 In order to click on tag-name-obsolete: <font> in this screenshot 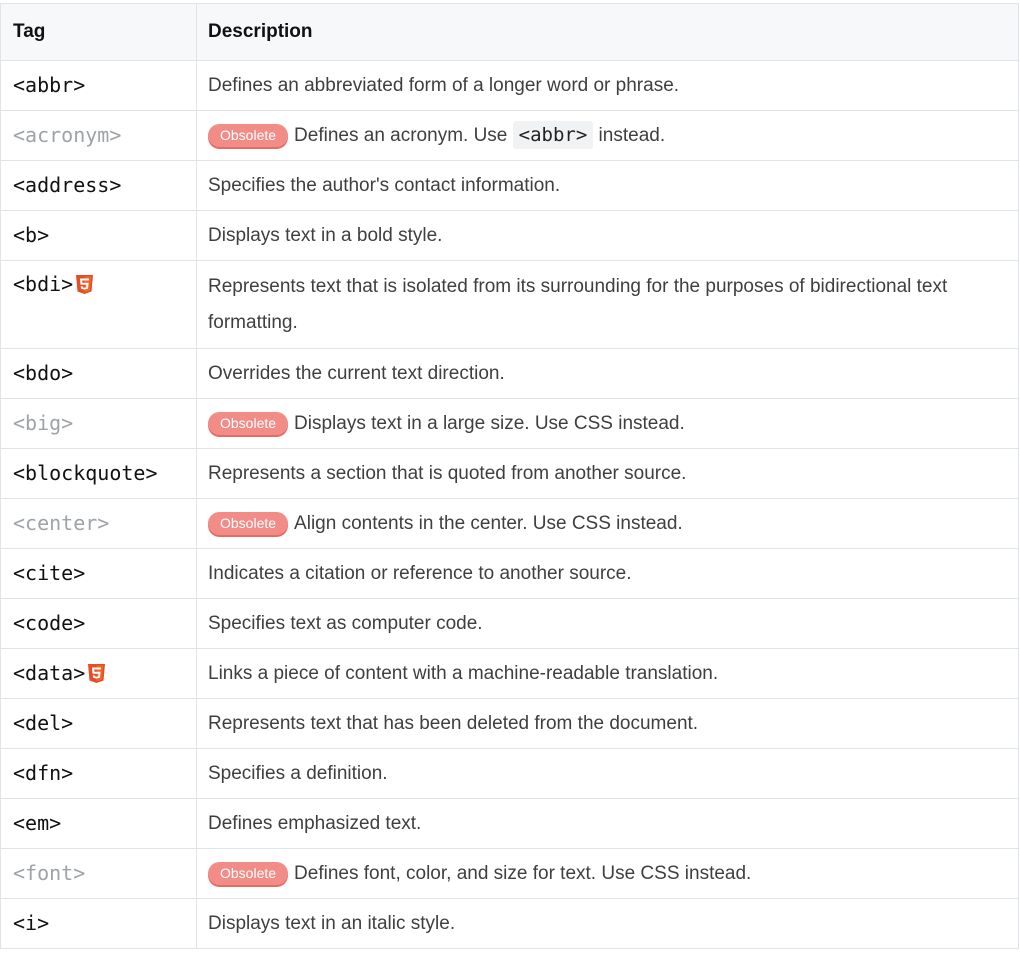, I will do `click(49, 873)`.